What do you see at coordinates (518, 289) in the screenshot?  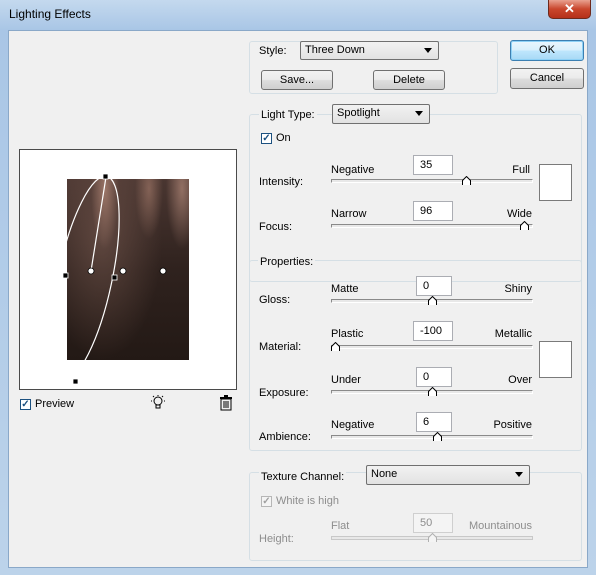 I see `gloss-right-label: Shiny` at bounding box center [518, 289].